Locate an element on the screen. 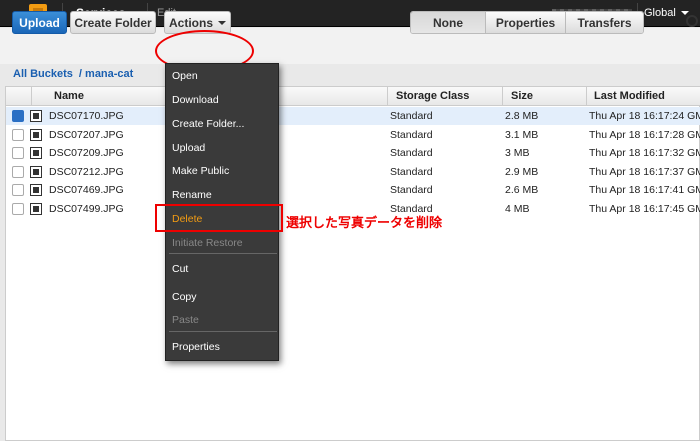 The image size is (700, 441). header-last-modified: Last Modified is located at coordinates (629, 96).